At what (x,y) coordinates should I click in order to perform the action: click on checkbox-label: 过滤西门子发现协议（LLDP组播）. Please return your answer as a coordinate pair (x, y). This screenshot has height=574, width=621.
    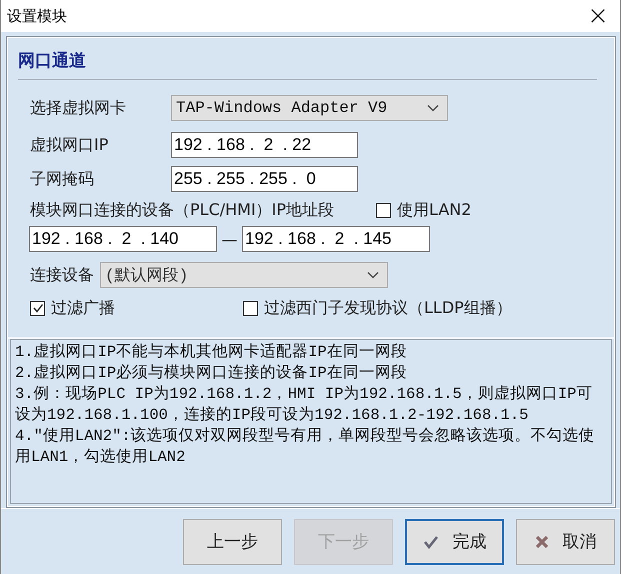
    Looking at the image, I should click on (388, 308).